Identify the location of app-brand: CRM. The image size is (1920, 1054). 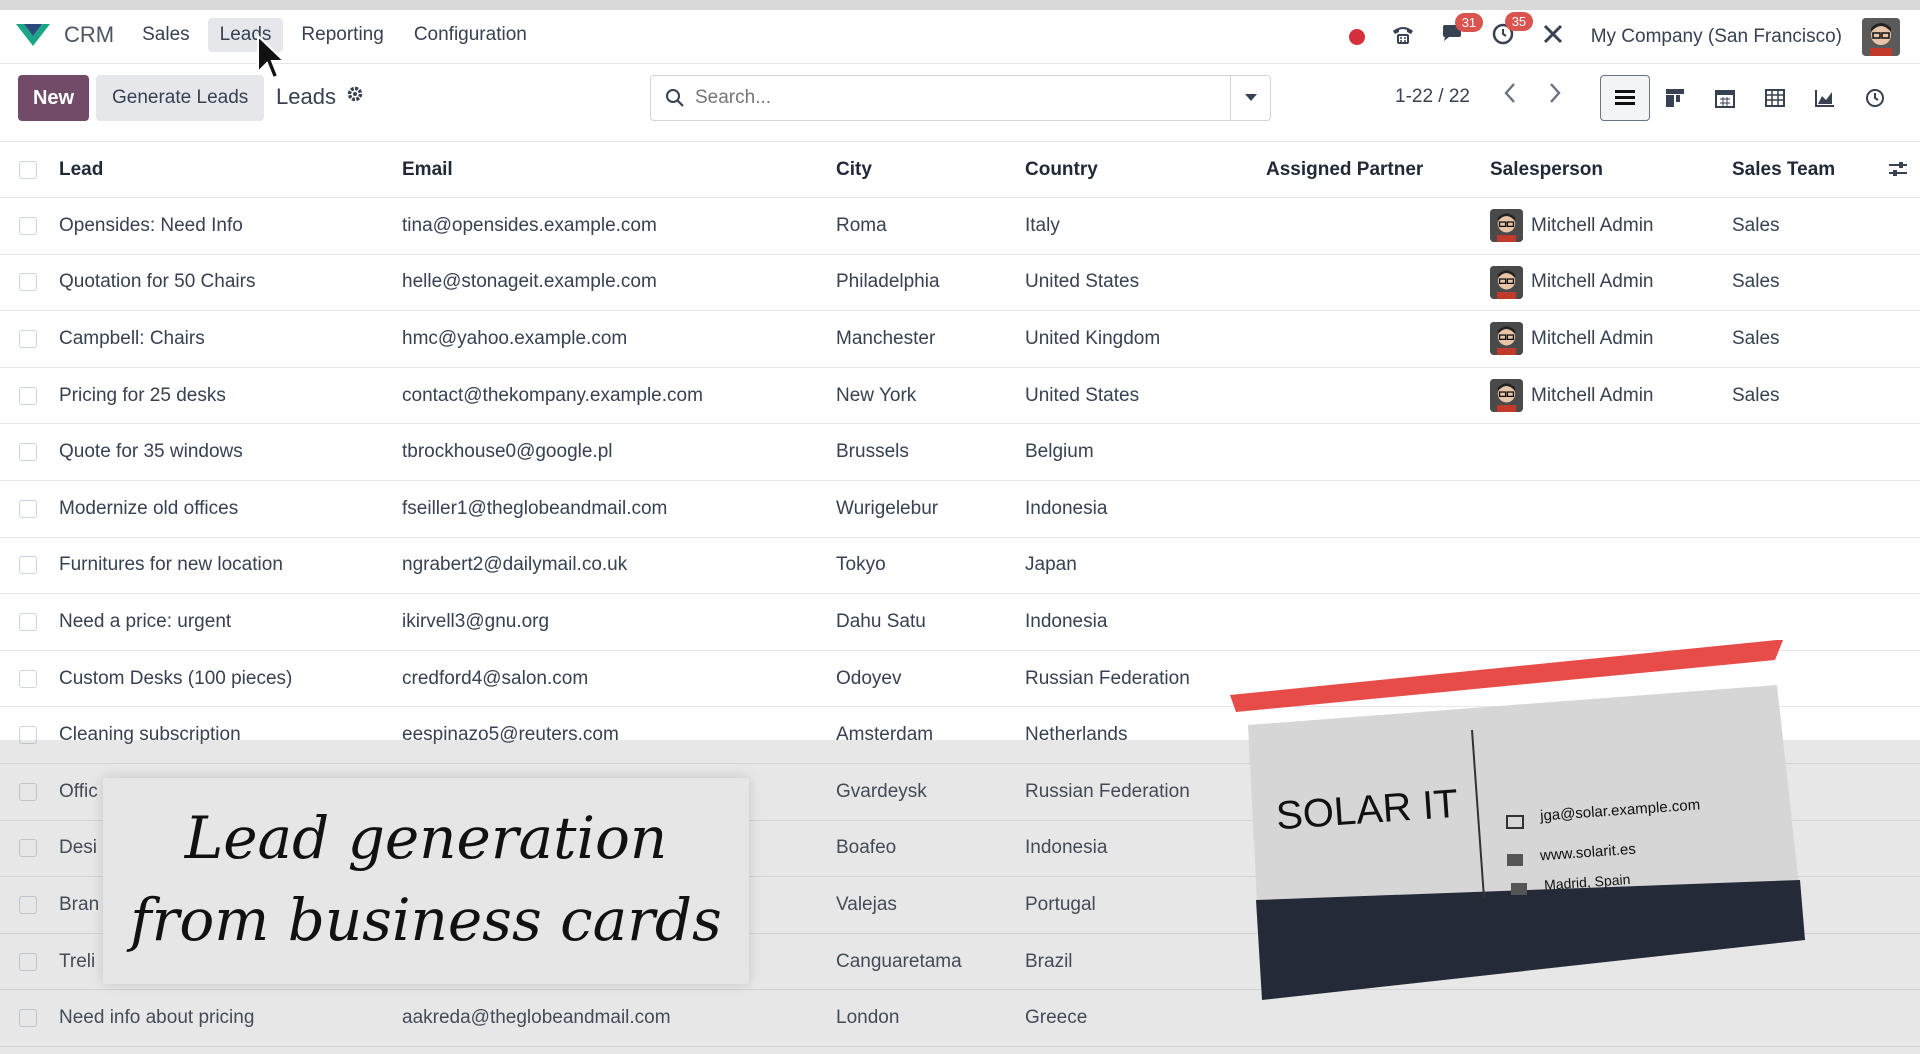
(64, 35).